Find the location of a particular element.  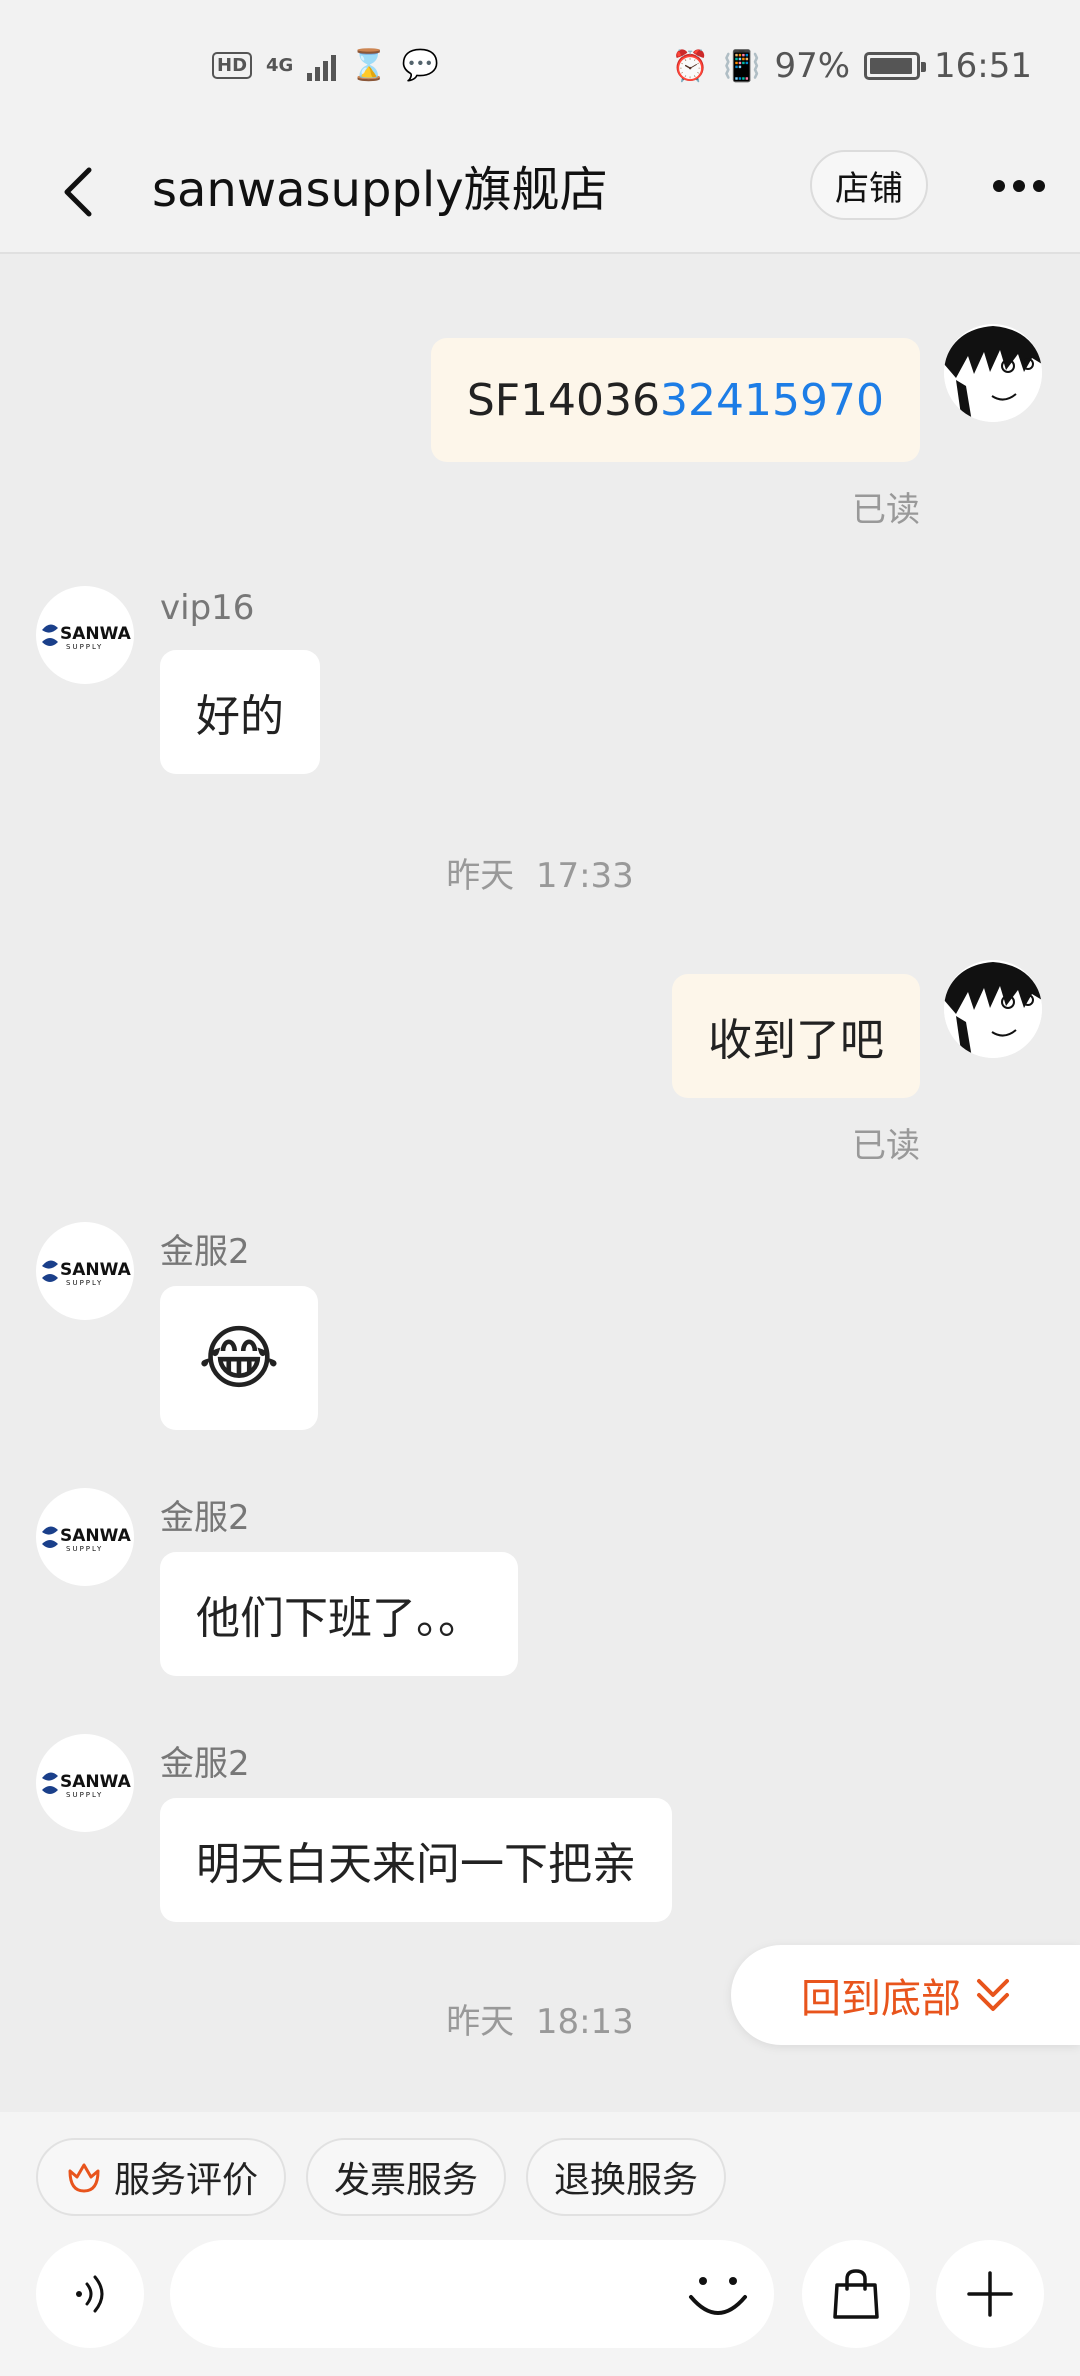

message-bubble-sent: SF14036 32415970 is located at coordinates (675, 400).